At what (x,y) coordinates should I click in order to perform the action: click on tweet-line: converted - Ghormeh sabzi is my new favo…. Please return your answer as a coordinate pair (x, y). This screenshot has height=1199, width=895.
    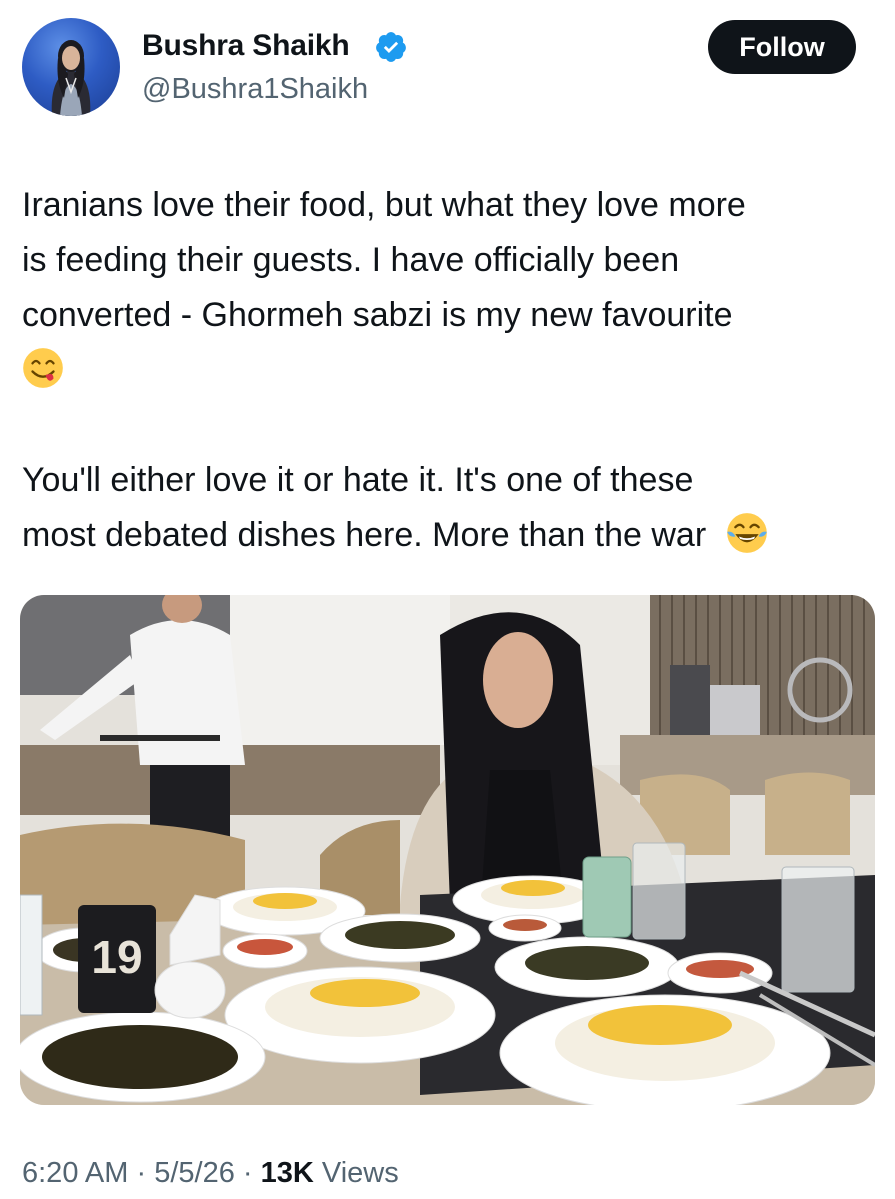
    Looking at the image, I should click on (377, 315).